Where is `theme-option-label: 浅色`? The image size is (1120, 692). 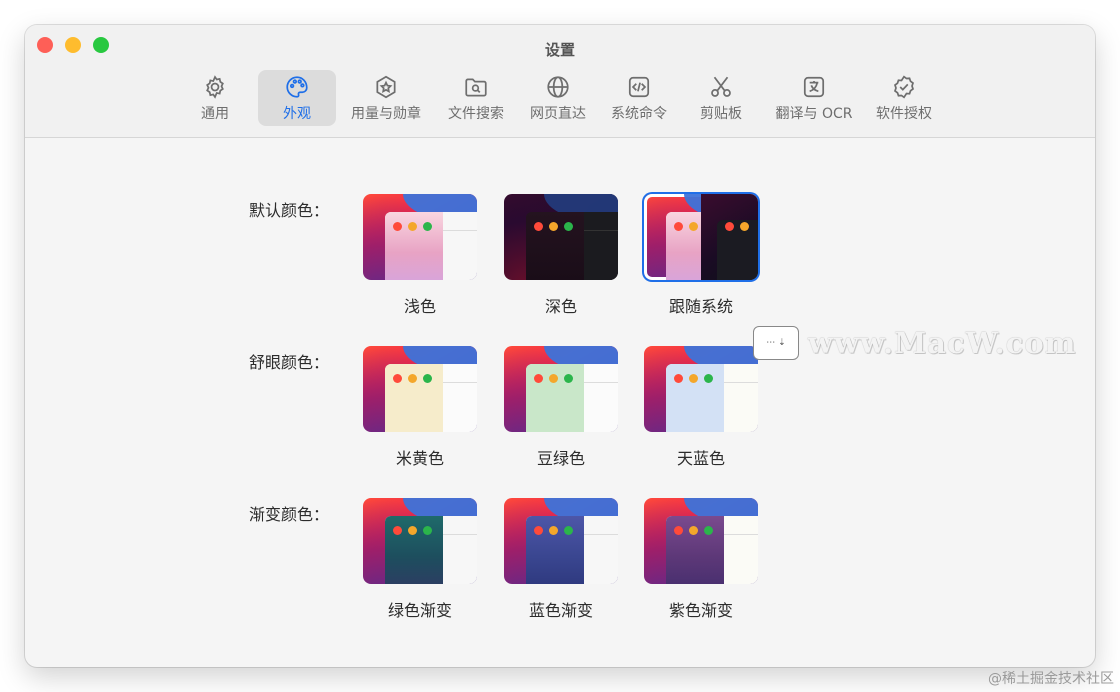 theme-option-label: 浅色 is located at coordinates (419, 306).